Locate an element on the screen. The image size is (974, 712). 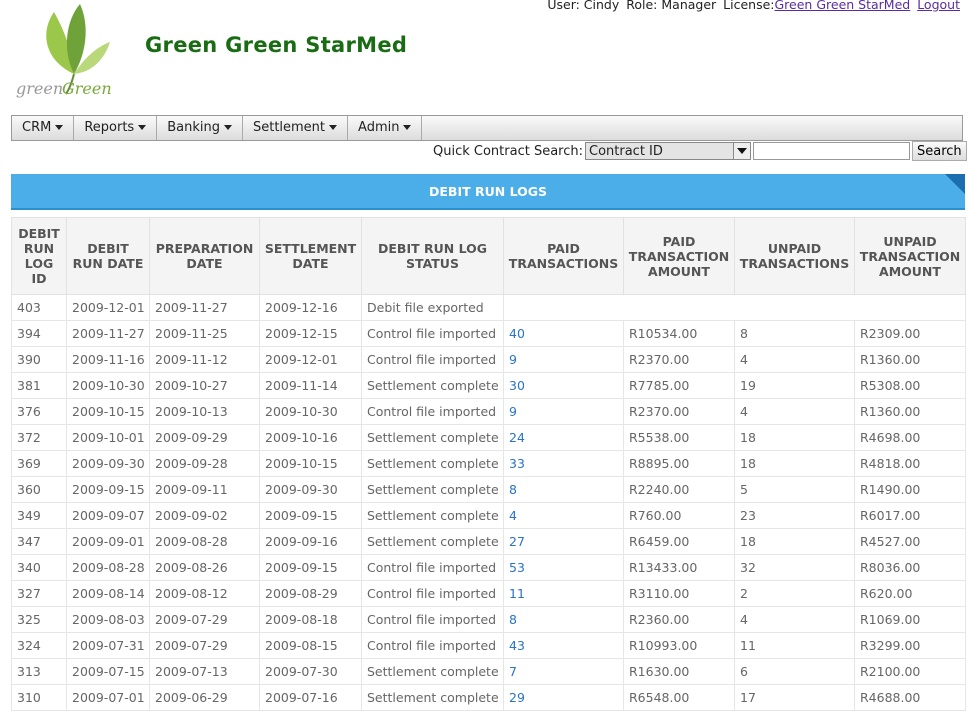
debit-run-date-cell: 2009-12-01 is located at coordinates (108, 307).